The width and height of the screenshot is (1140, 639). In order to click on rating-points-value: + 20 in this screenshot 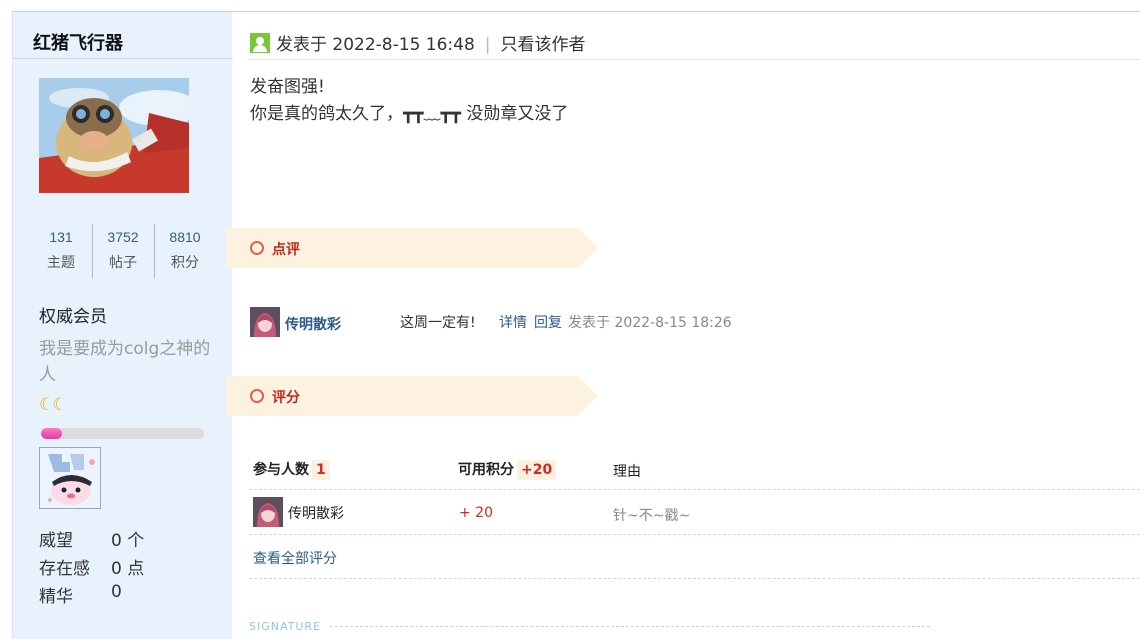, I will do `click(476, 513)`.